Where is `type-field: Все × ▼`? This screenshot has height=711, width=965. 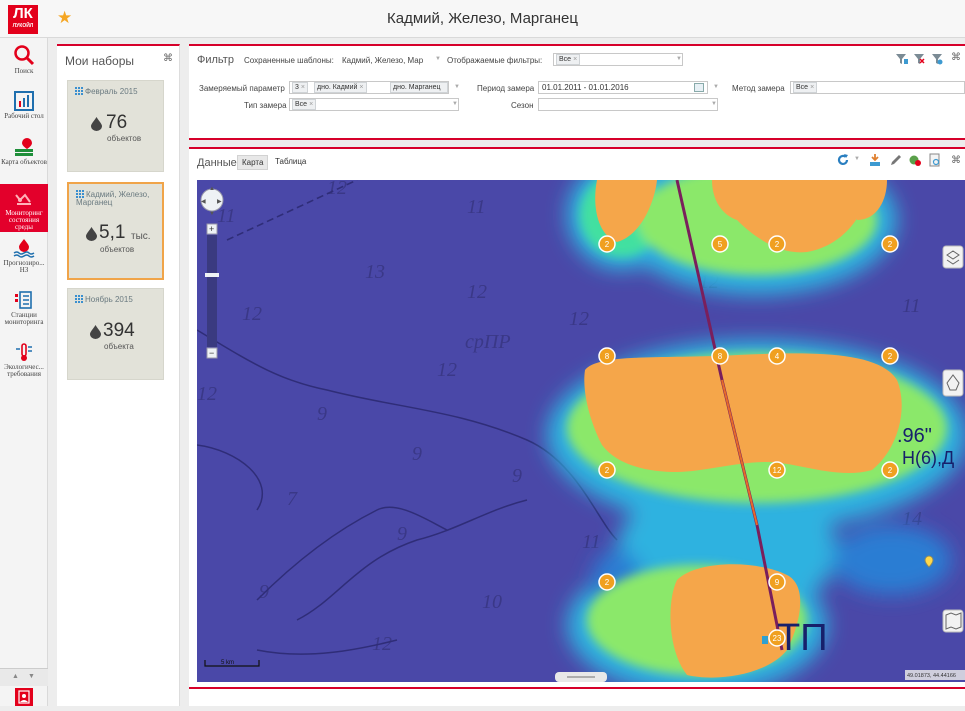
type-field: Все × ▼ is located at coordinates (374, 104).